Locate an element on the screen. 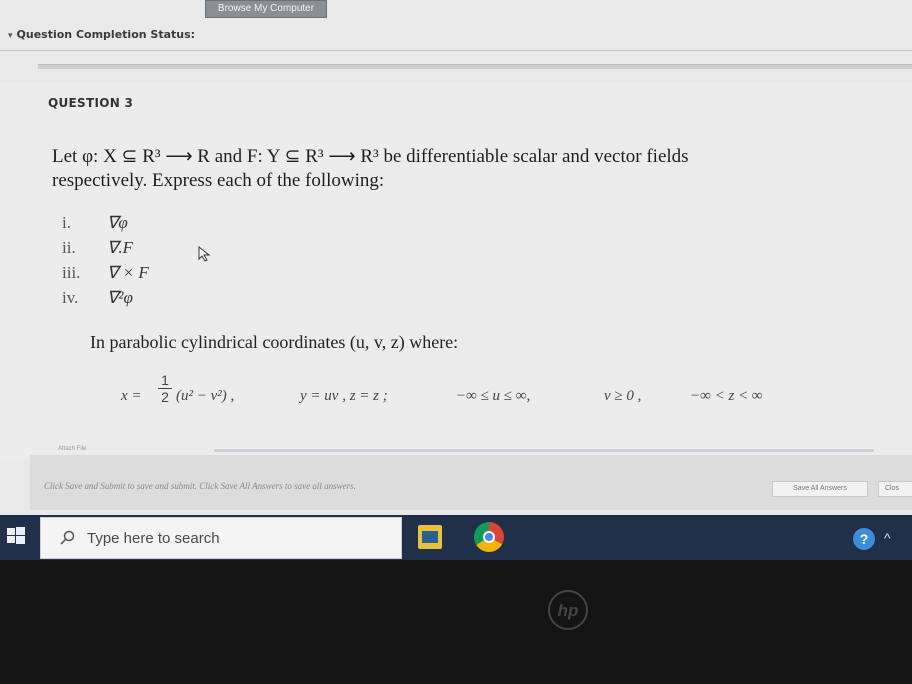  taskbar-search-input: Type here to search is located at coordinates (221, 538).